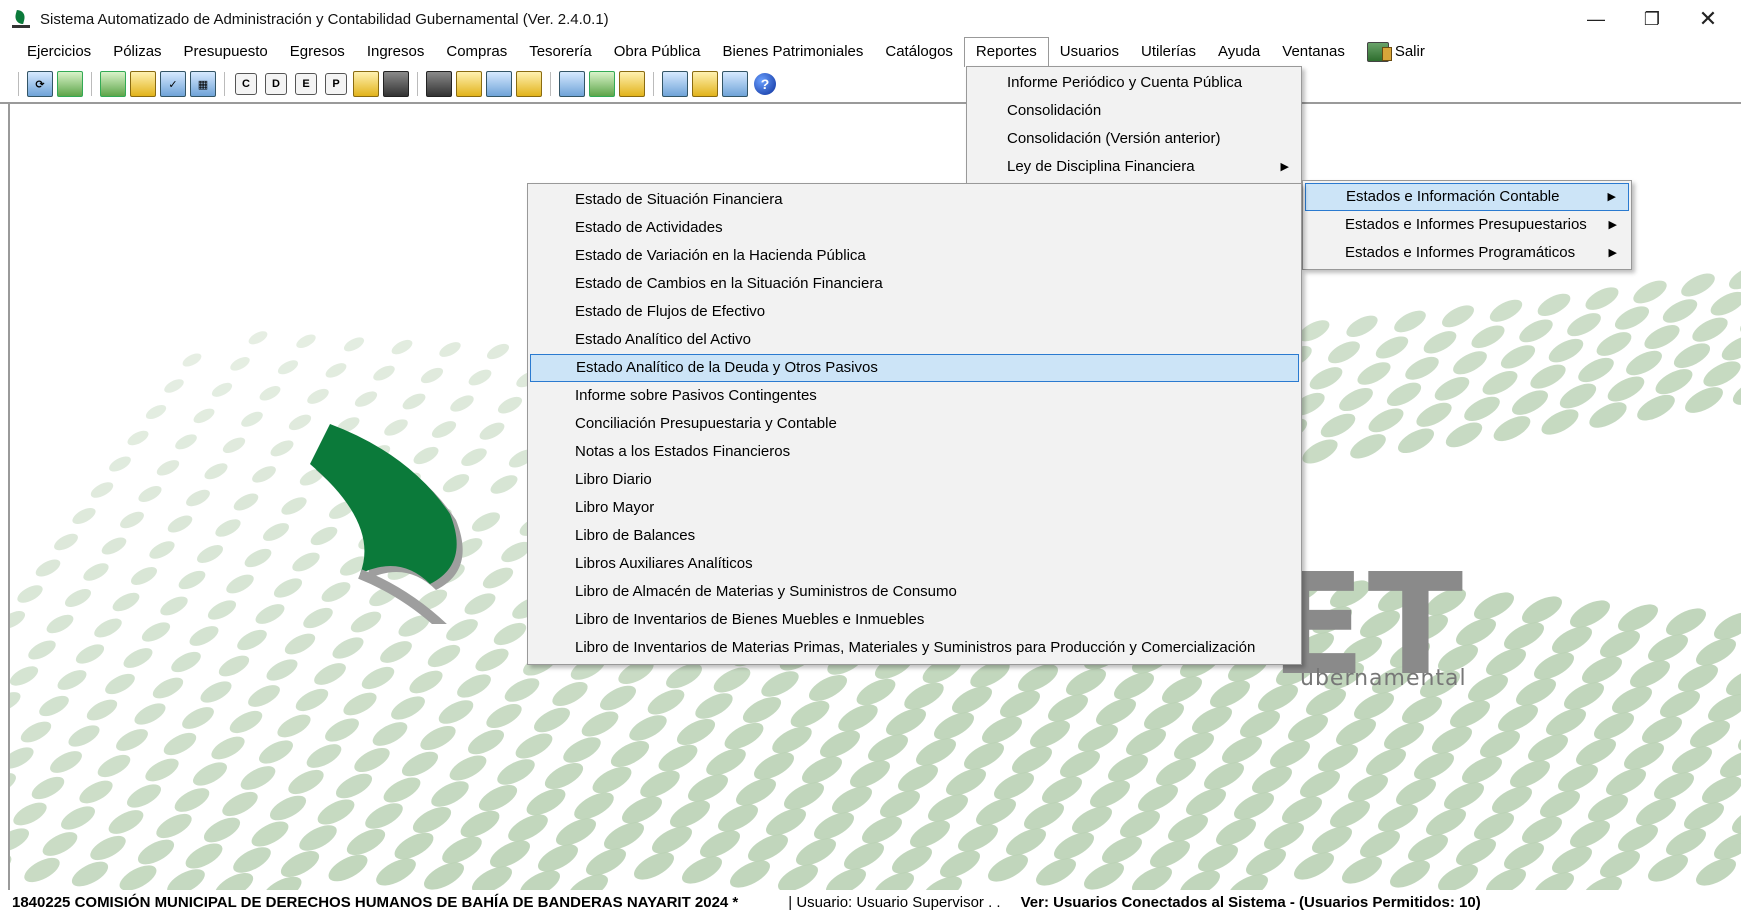  I want to click on menu-item-informe-periodico: Informe Periódico y Cuenta Pública, so click(1134, 83).